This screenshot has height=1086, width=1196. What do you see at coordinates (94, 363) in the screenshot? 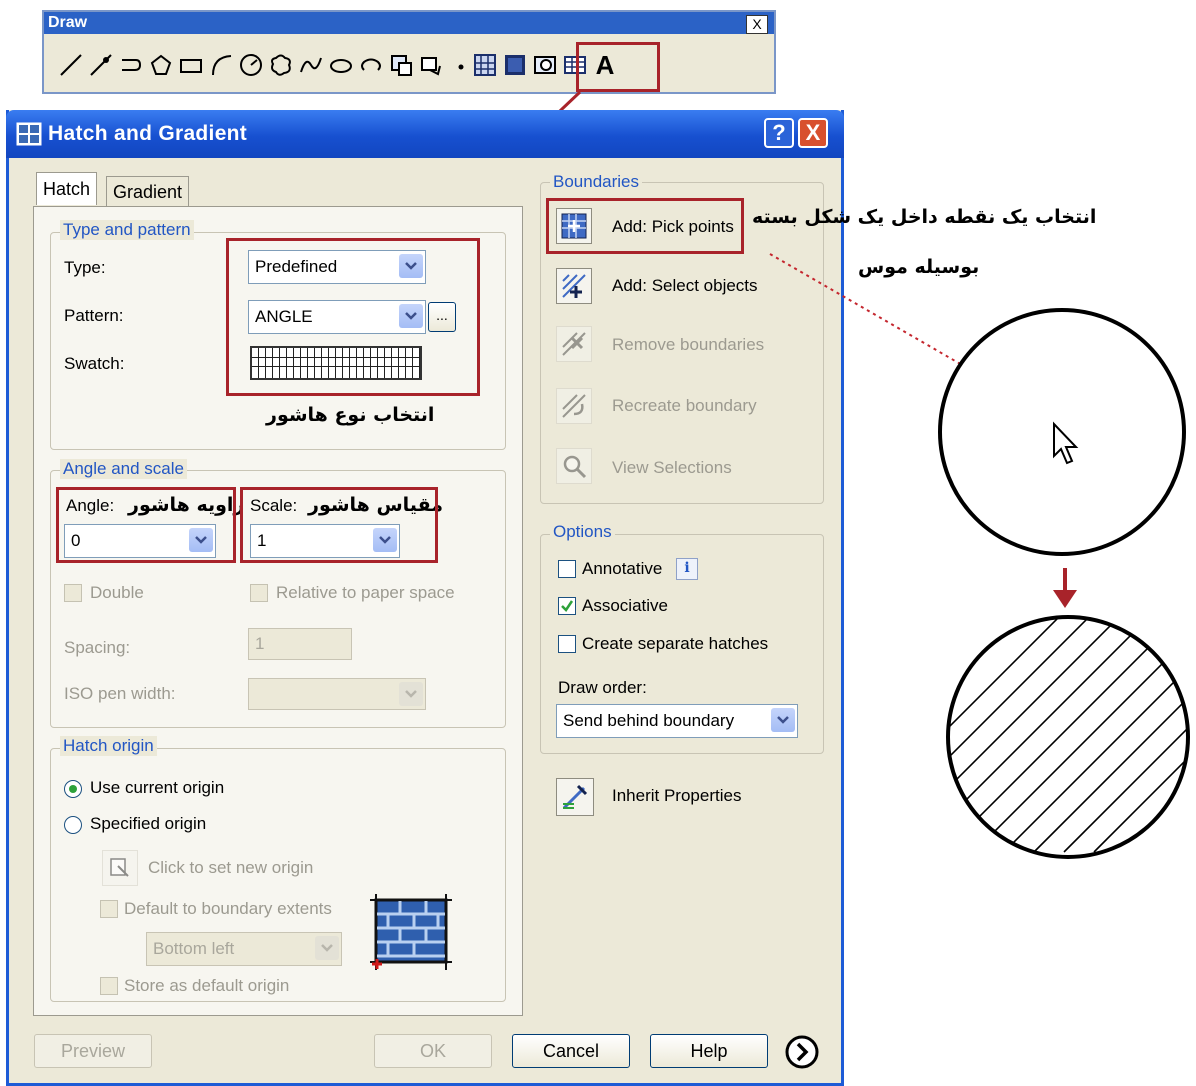
I see `swatch-label: Swatch:` at bounding box center [94, 363].